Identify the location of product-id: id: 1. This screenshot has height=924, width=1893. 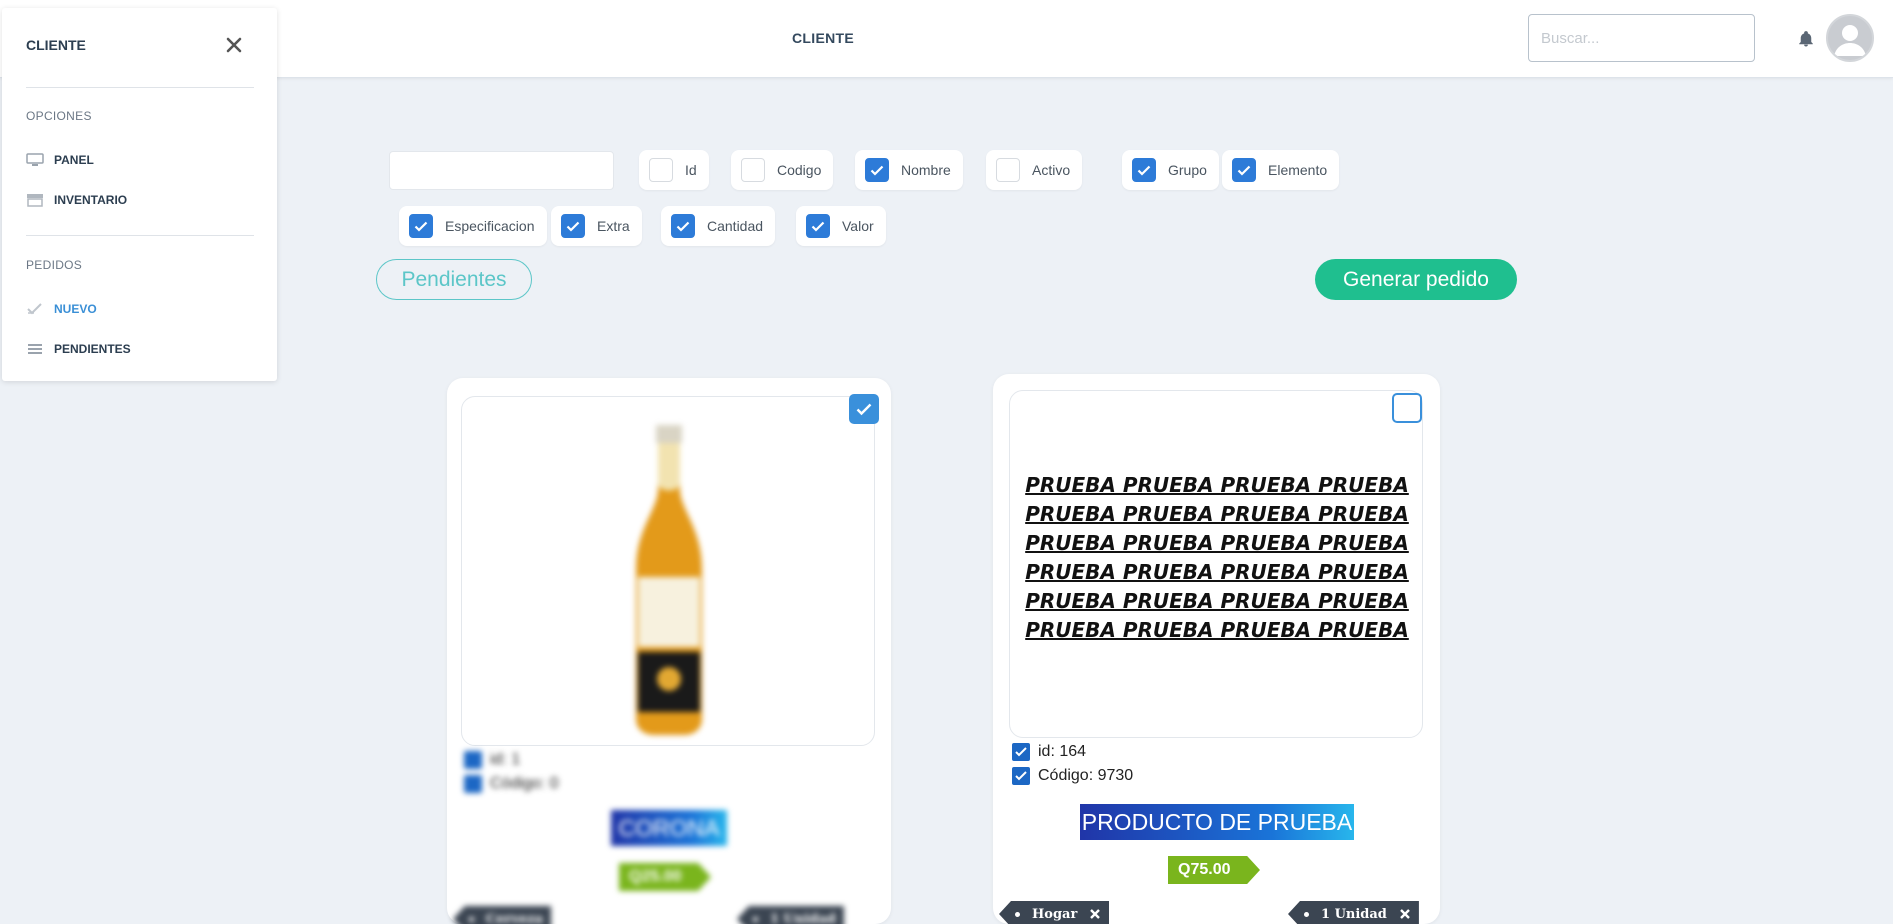
(505, 759).